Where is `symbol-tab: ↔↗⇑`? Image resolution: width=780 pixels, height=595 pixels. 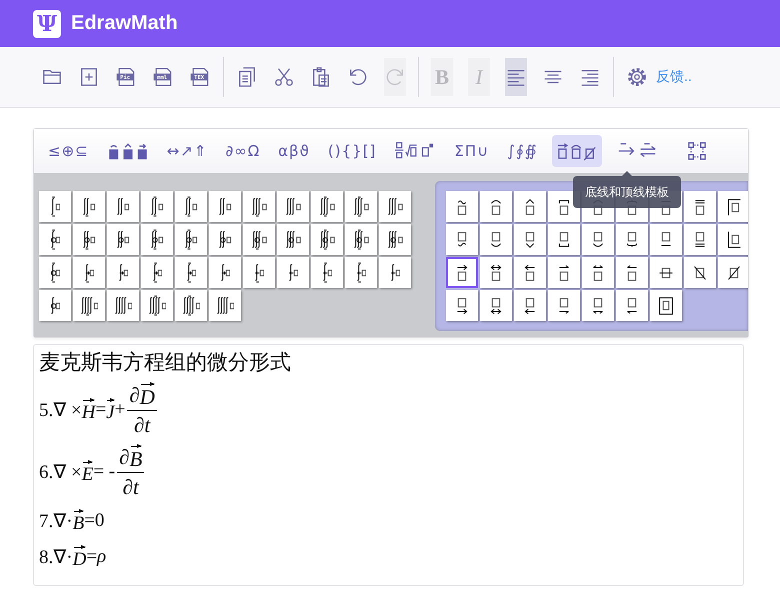 symbol-tab: ↔↗⇑ is located at coordinates (187, 151).